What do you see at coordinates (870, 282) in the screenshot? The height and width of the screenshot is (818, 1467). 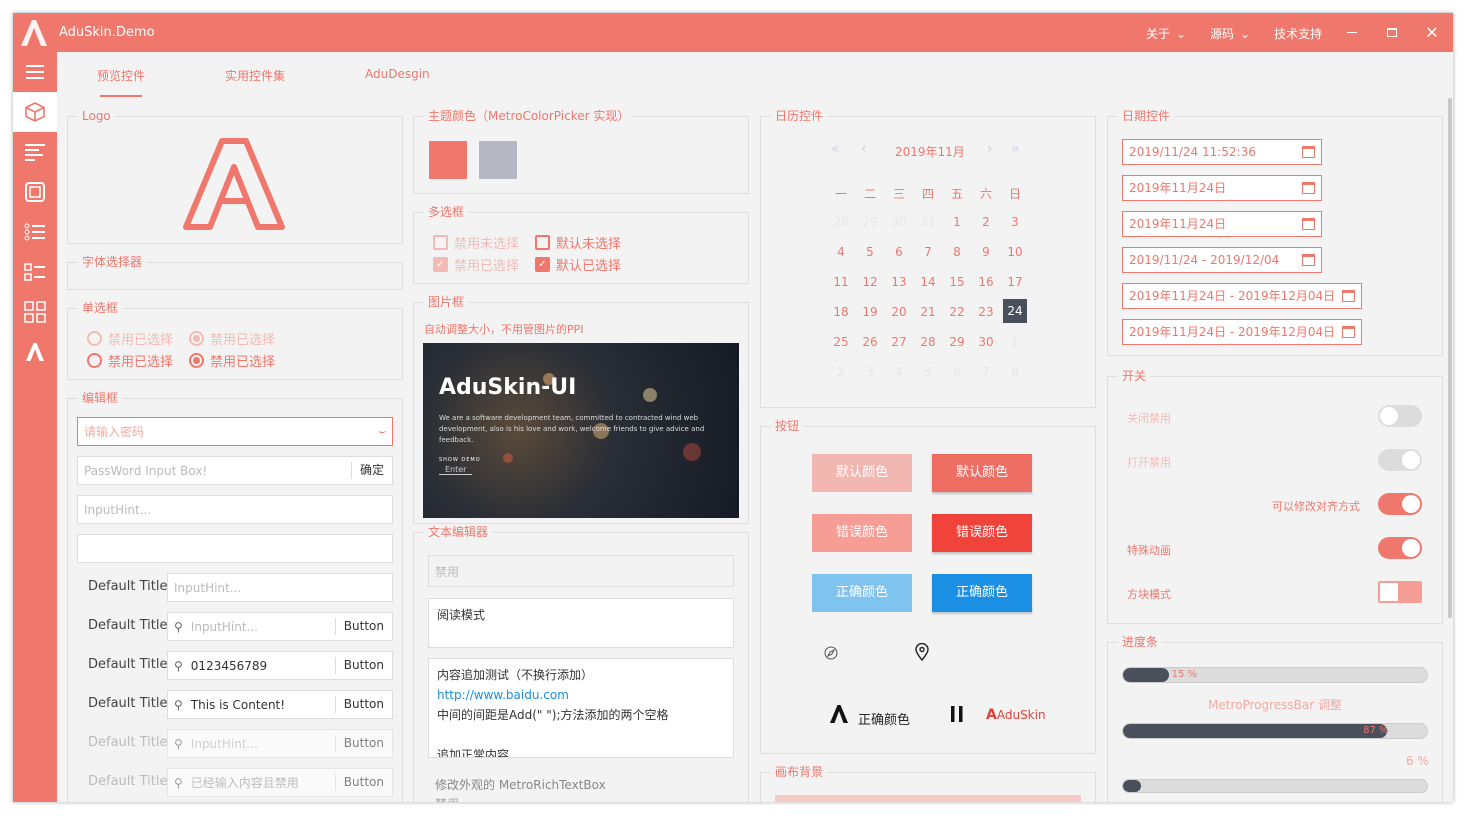 I see `calendar-day: 12` at bounding box center [870, 282].